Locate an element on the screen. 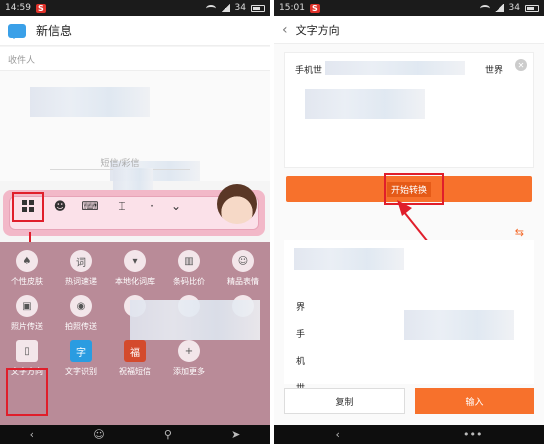 The width and height of the screenshot is (544, 444). tool-item-label: 热词速递 is located at coordinates (81, 281).